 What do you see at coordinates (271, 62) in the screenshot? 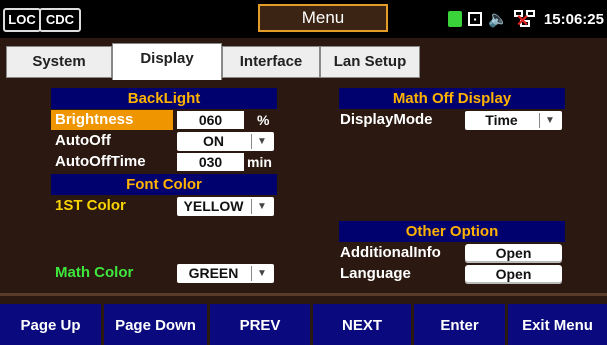
I see `tab-interface: Interface` at bounding box center [271, 62].